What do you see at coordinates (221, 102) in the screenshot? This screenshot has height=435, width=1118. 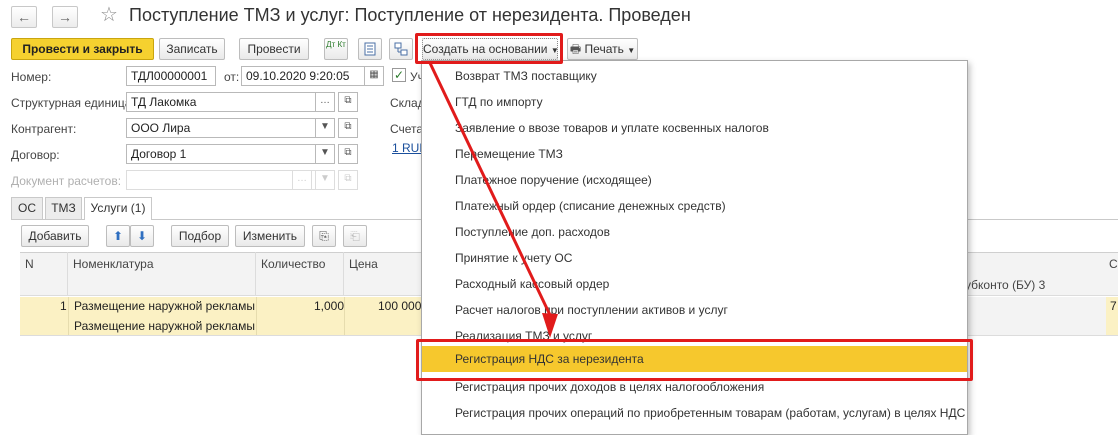 I see `struct-field: ТД Лакомка` at bounding box center [221, 102].